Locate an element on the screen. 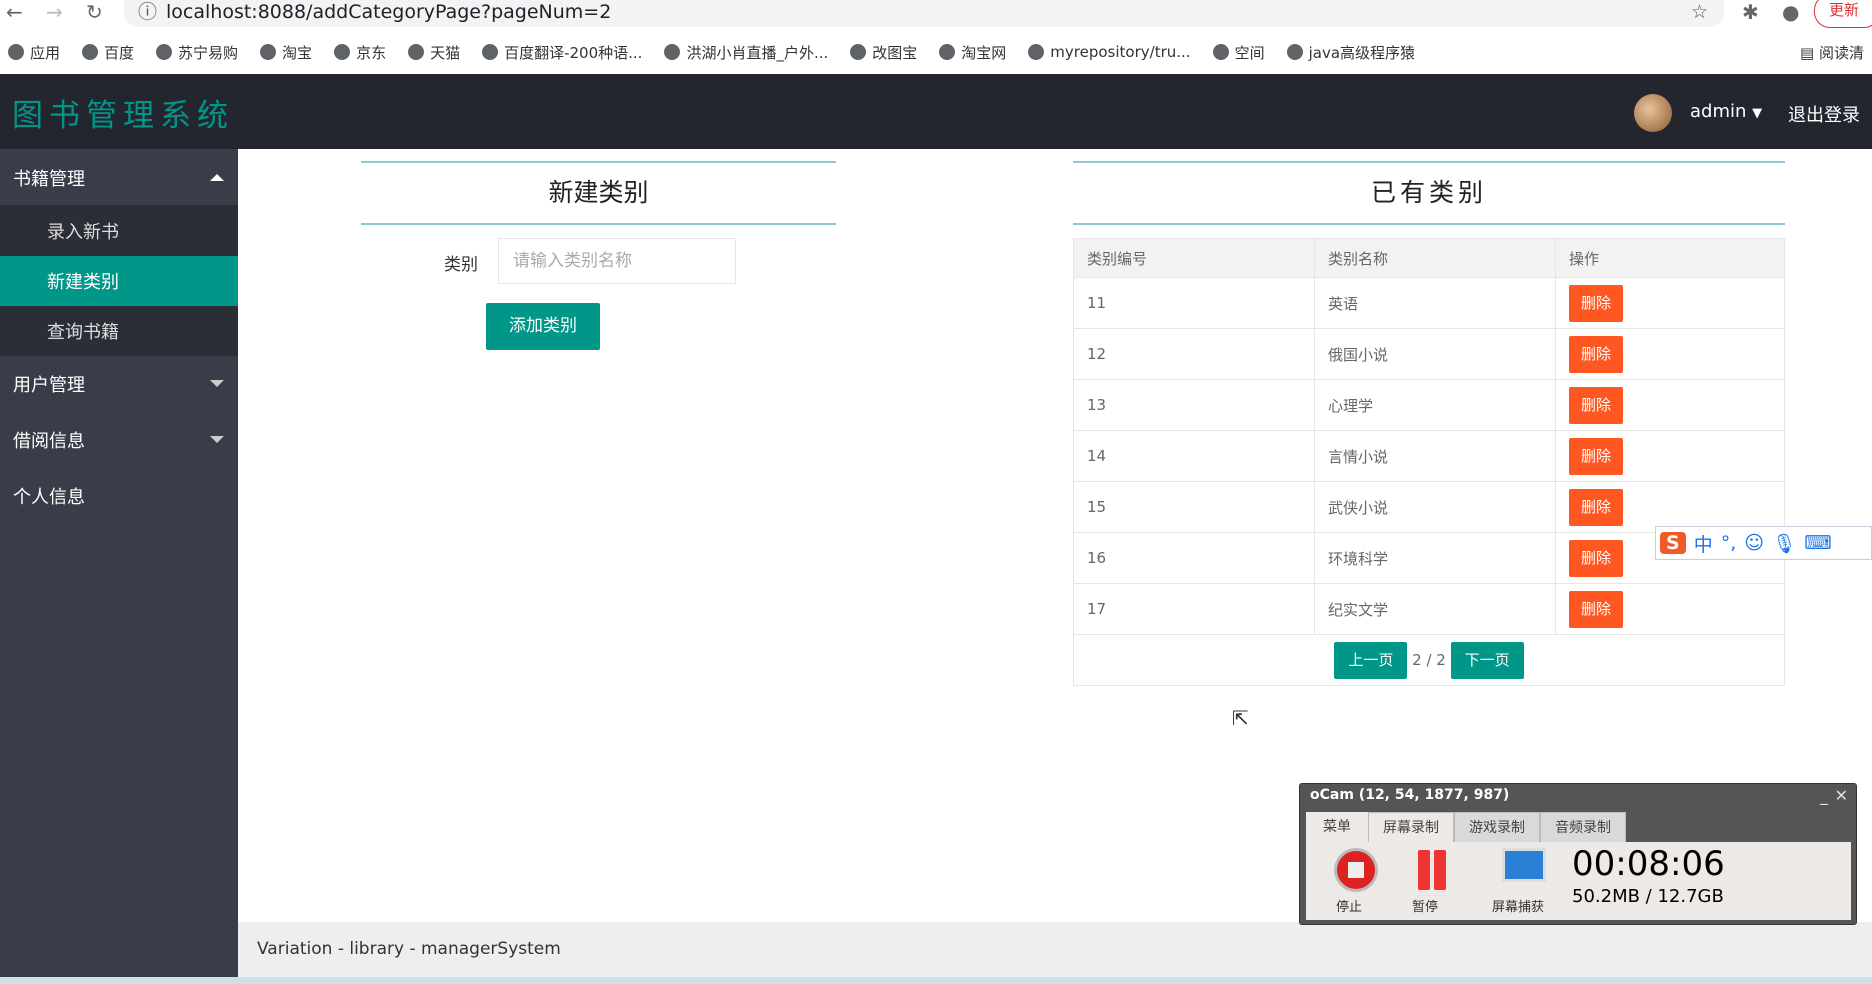 This screenshot has width=1872, height=984. taskbar-strip is located at coordinates (936, 980).